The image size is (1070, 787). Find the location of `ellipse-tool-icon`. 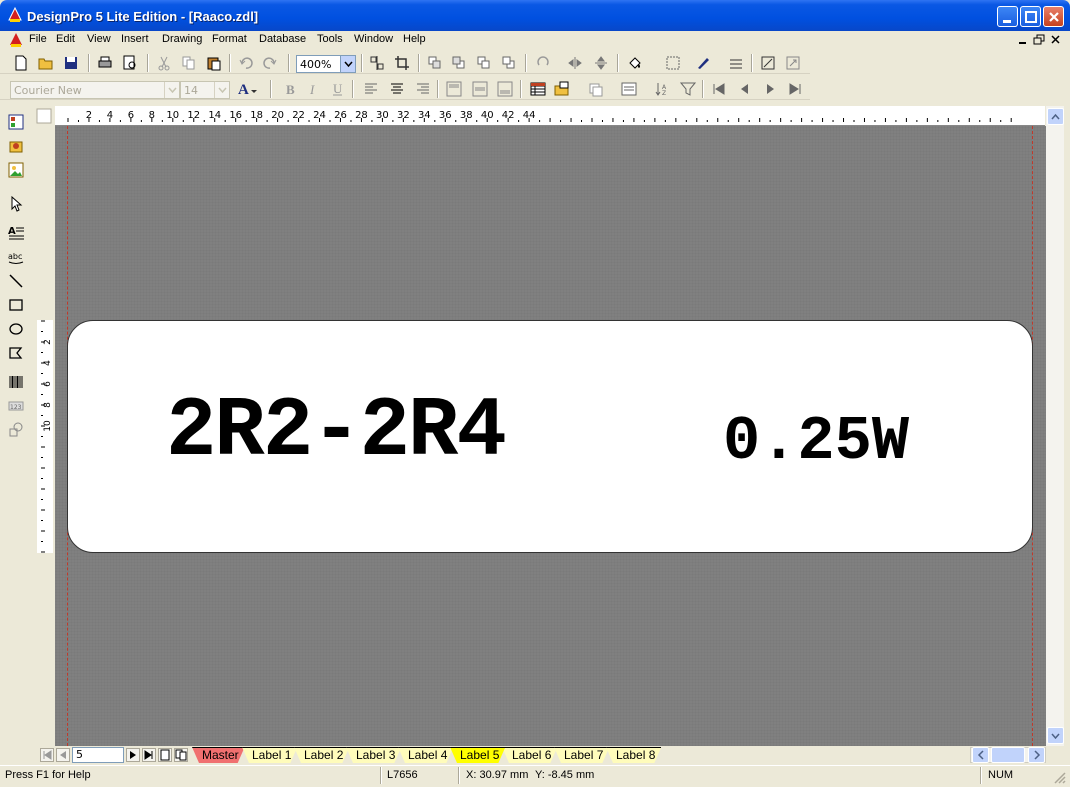

ellipse-tool-icon is located at coordinates (16, 329).